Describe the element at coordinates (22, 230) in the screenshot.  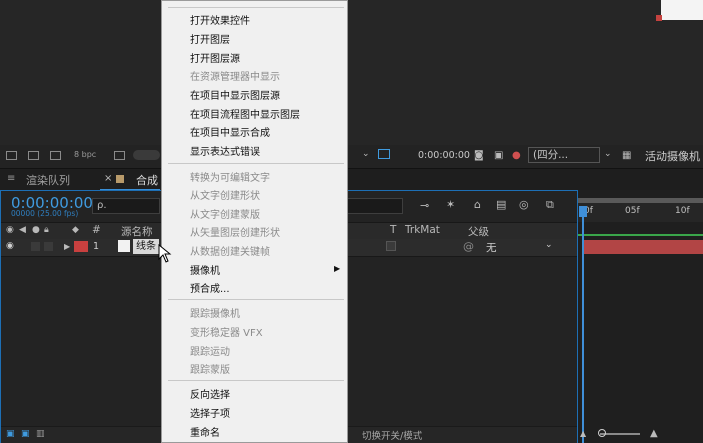
I see `audio-icon: ◀` at that location.